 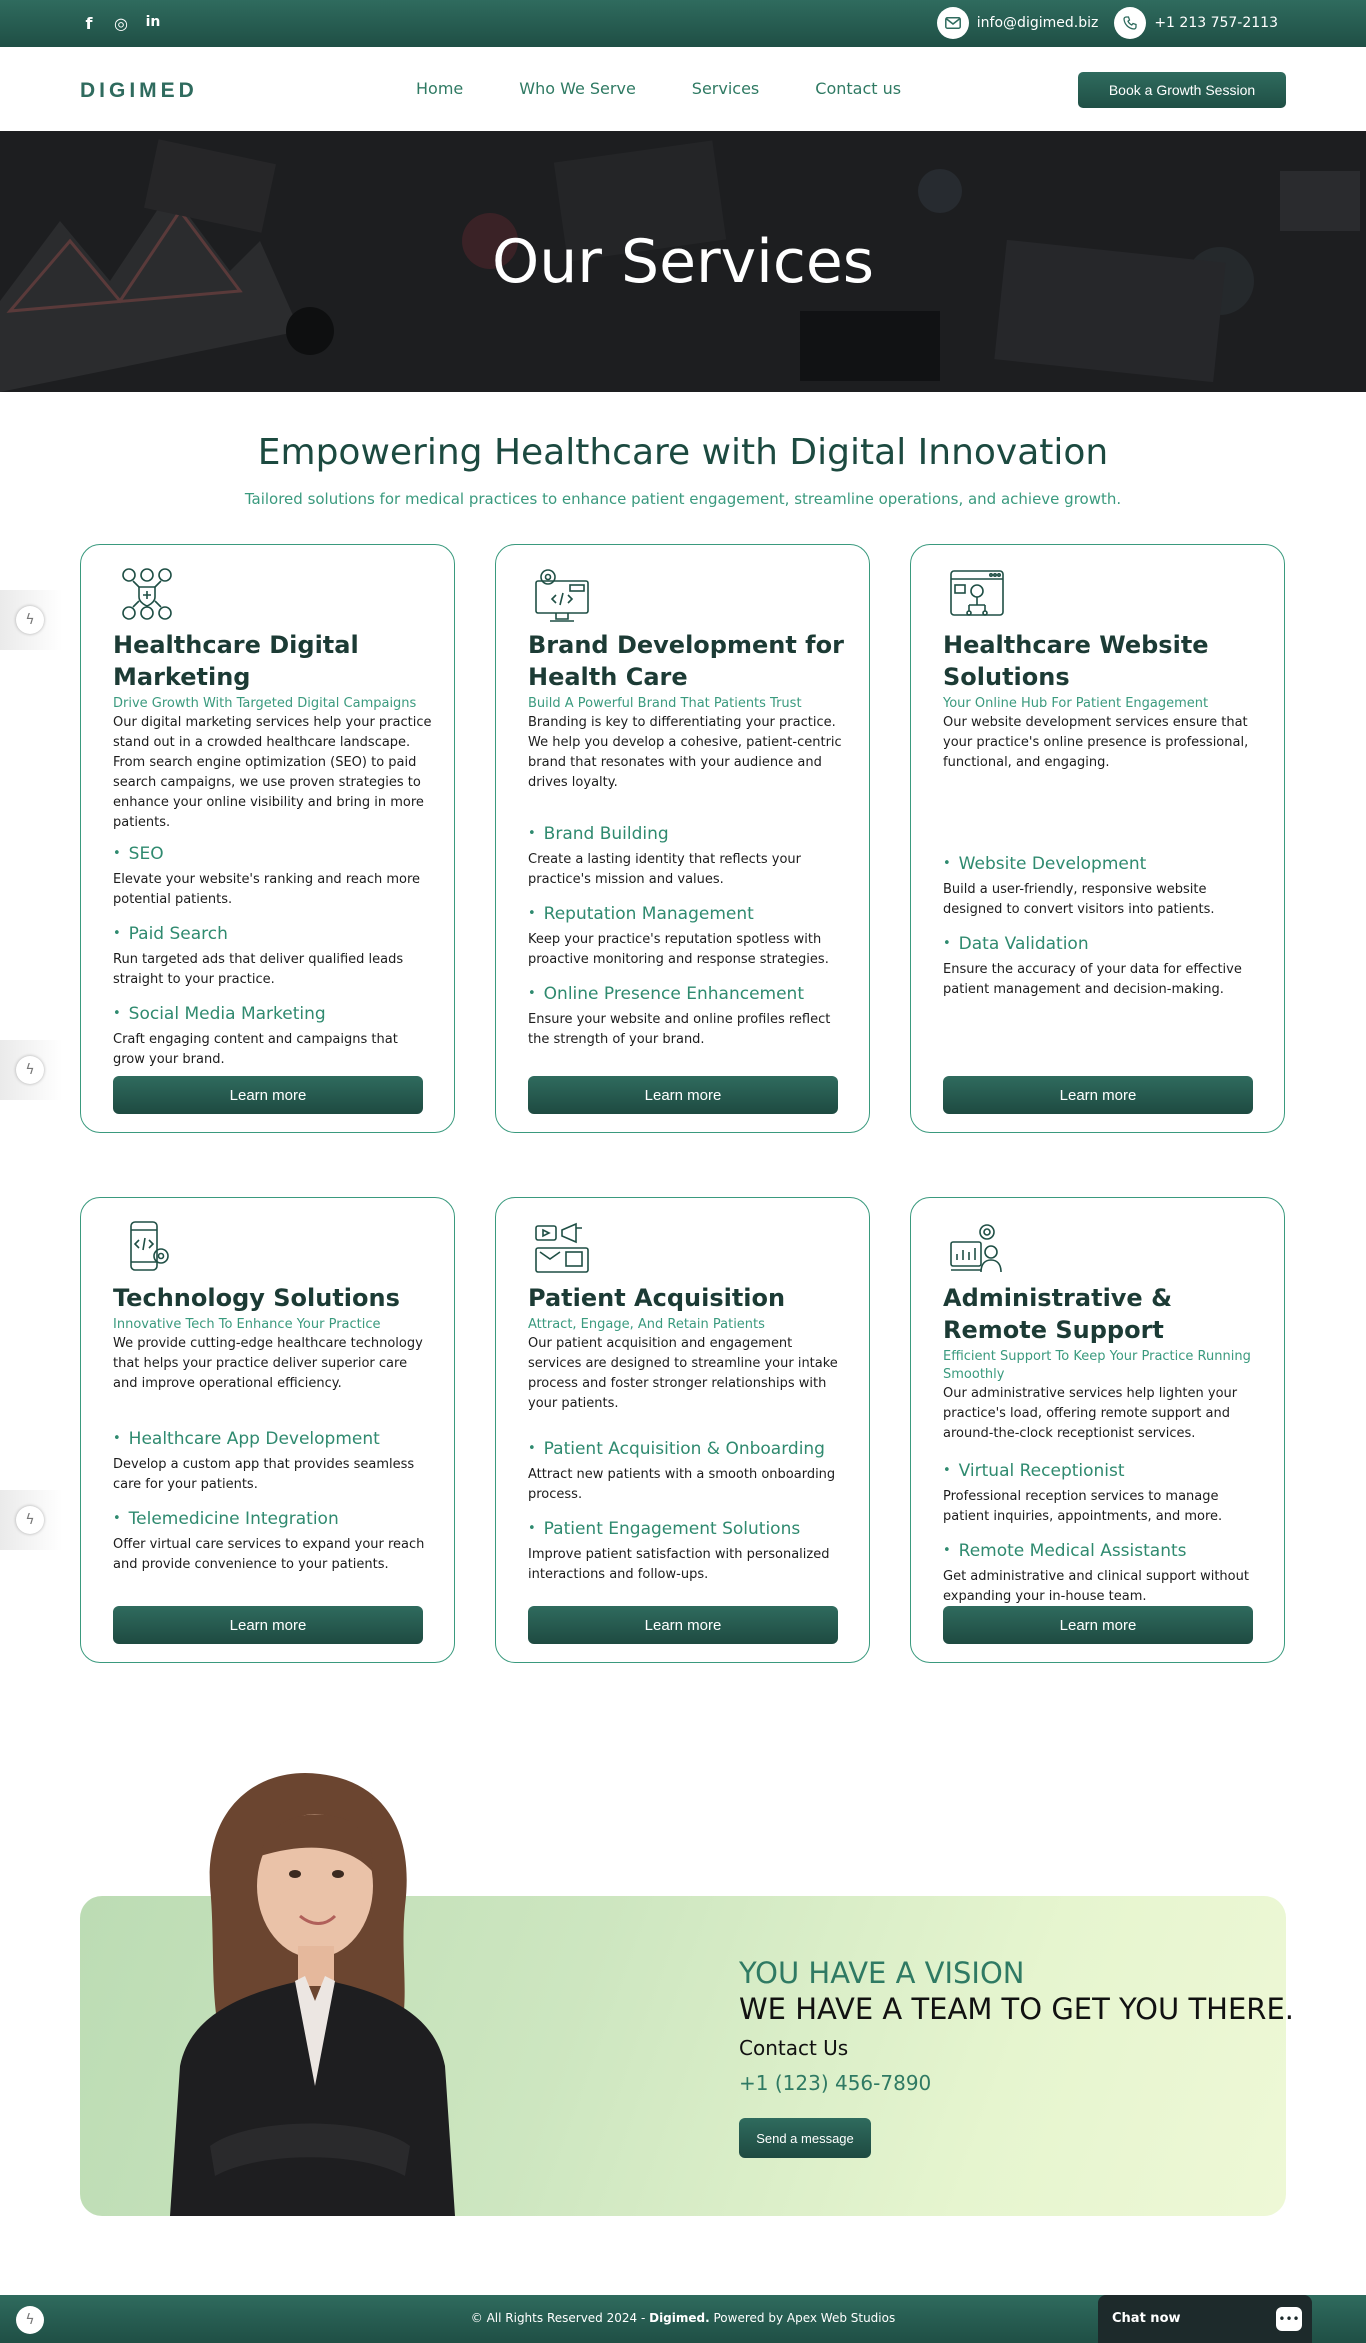 I want to click on copyright-prefix: © All Rights Reserved 2024 -, so click(x=560, y=2318).